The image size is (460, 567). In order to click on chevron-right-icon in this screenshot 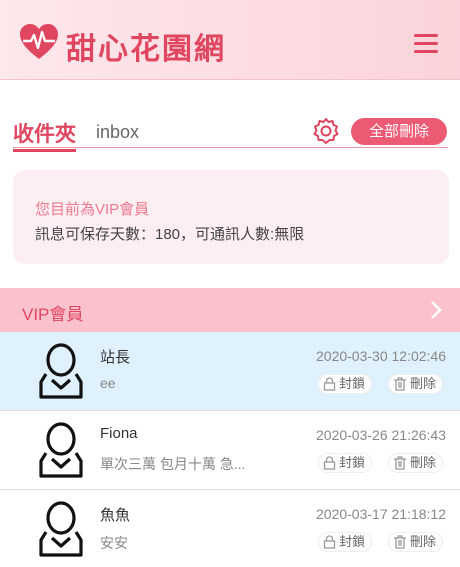, I will do `click(436, 310)`.